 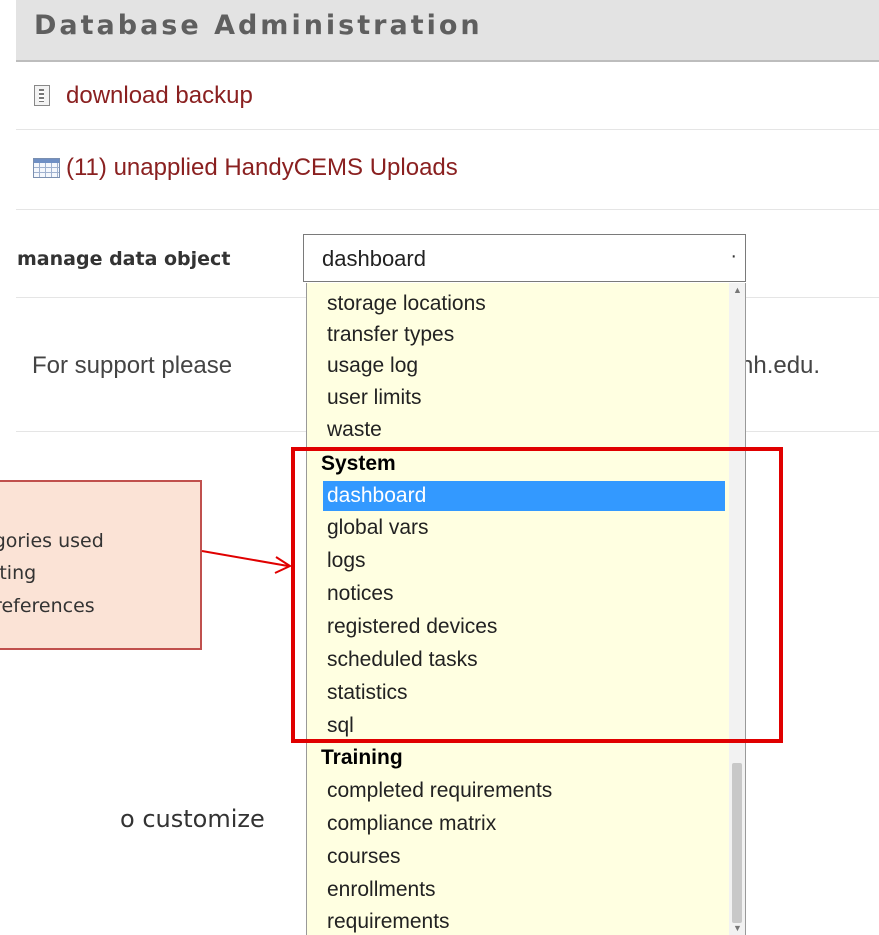 I want to click on callout-line: egories used, so click(x=52, y=541).